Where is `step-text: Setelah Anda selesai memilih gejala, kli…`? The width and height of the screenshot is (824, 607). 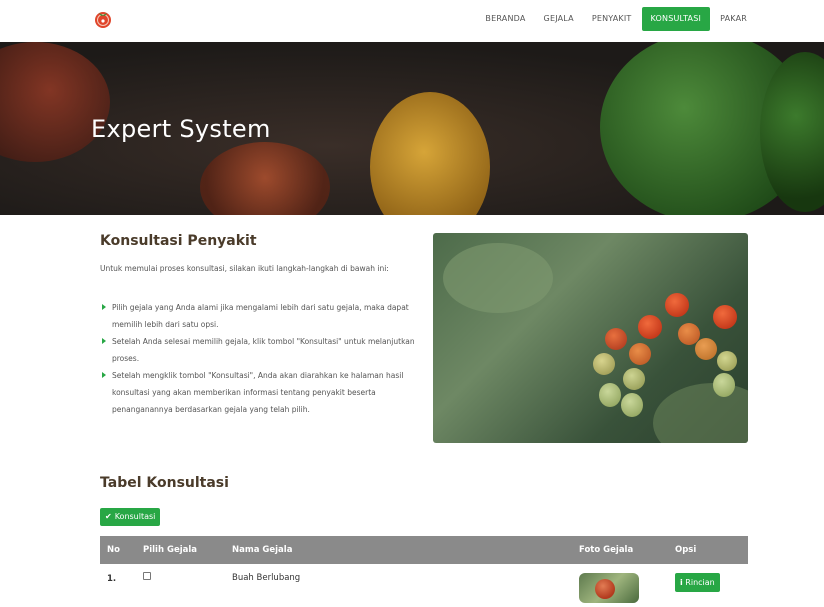 step-text: Setelah Anda selesai memilih gejala, kli… is located at coordinates (263, 350).